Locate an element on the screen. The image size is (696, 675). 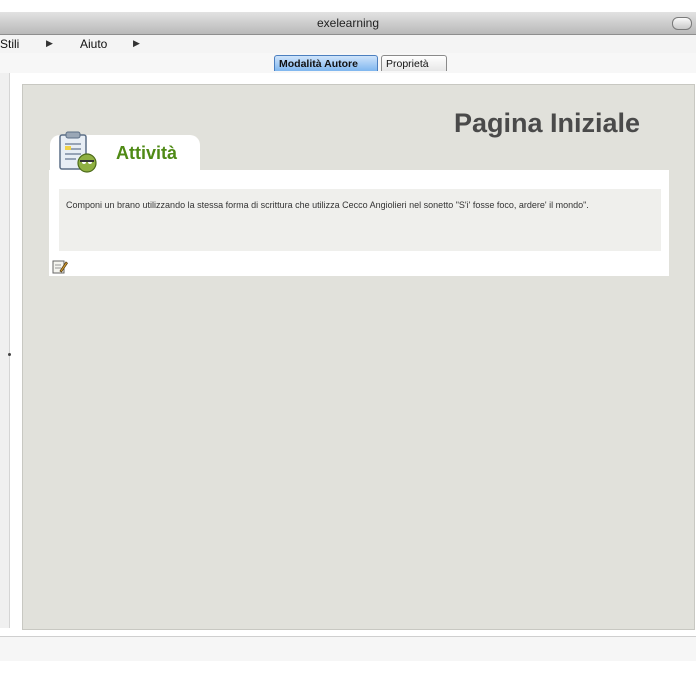
window-titlebar: exelearning is located at coordinates (348, 23).